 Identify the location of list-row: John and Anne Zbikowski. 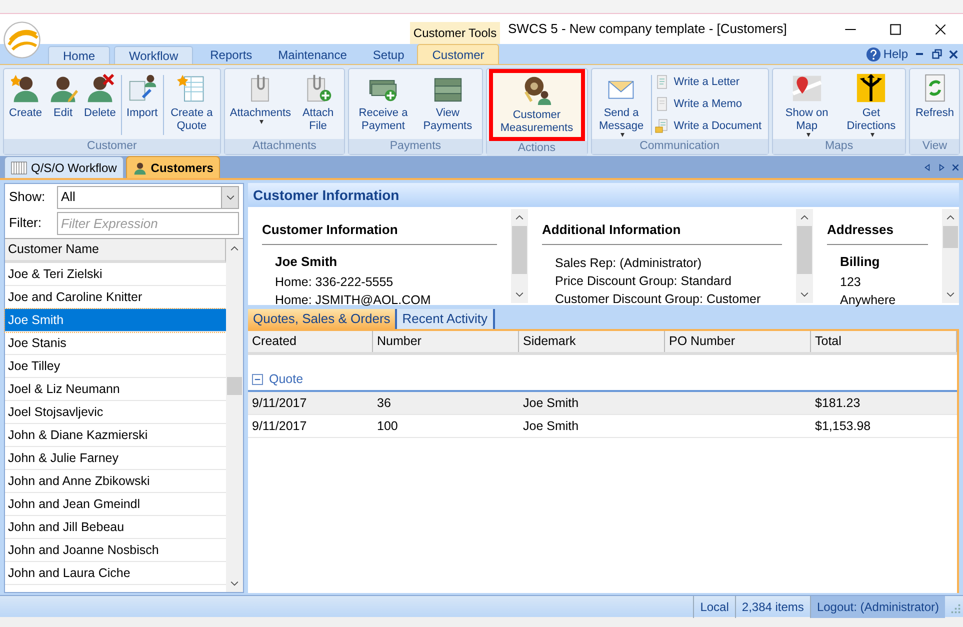
(115, 481).